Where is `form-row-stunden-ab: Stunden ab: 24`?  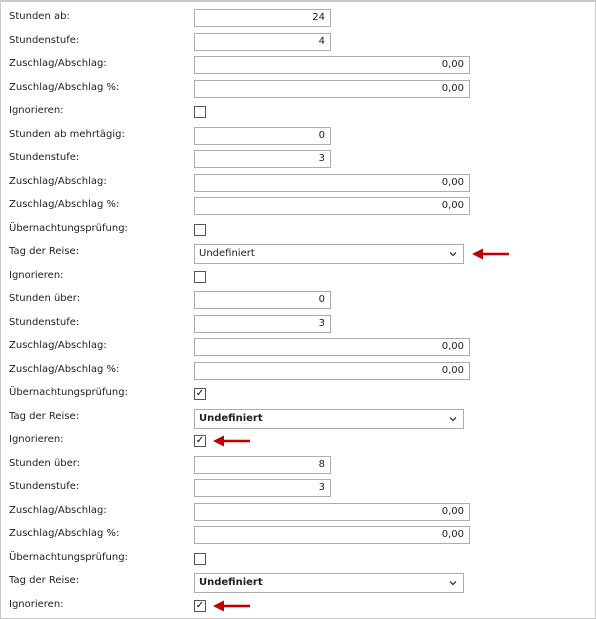
form-row-stunden-ab: Stunden ab: 24 is located at coordinates (298, 18).